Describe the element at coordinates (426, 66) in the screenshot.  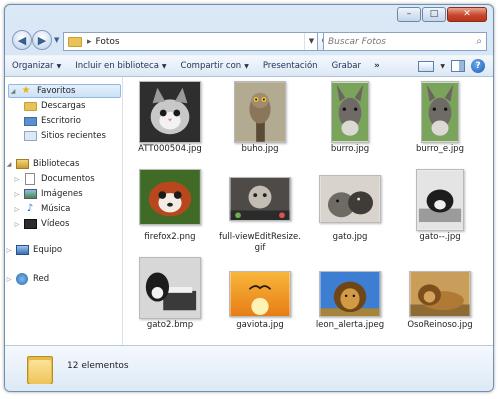
I see `change-view-icon` at that location.